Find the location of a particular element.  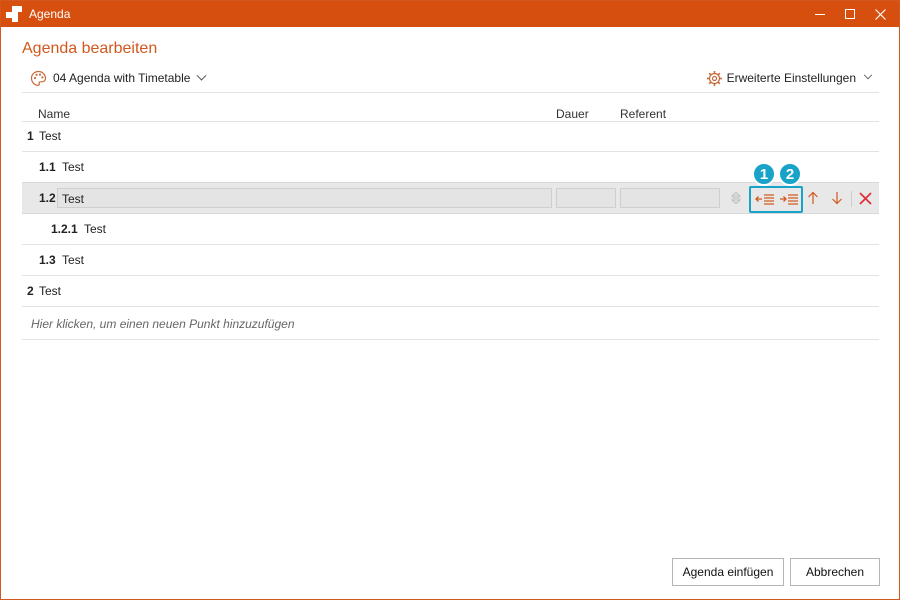

move-down-button is located at coordinates (837, 198).